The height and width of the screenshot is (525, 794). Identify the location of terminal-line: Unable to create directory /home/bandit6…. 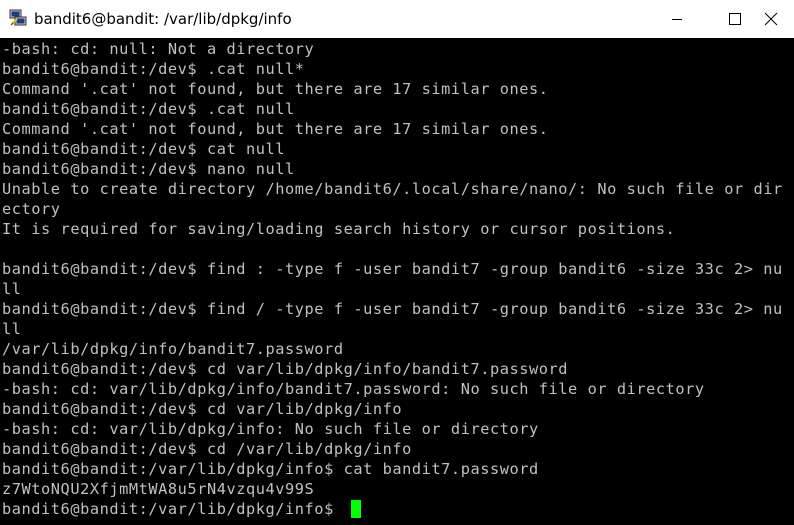
(392, 189).